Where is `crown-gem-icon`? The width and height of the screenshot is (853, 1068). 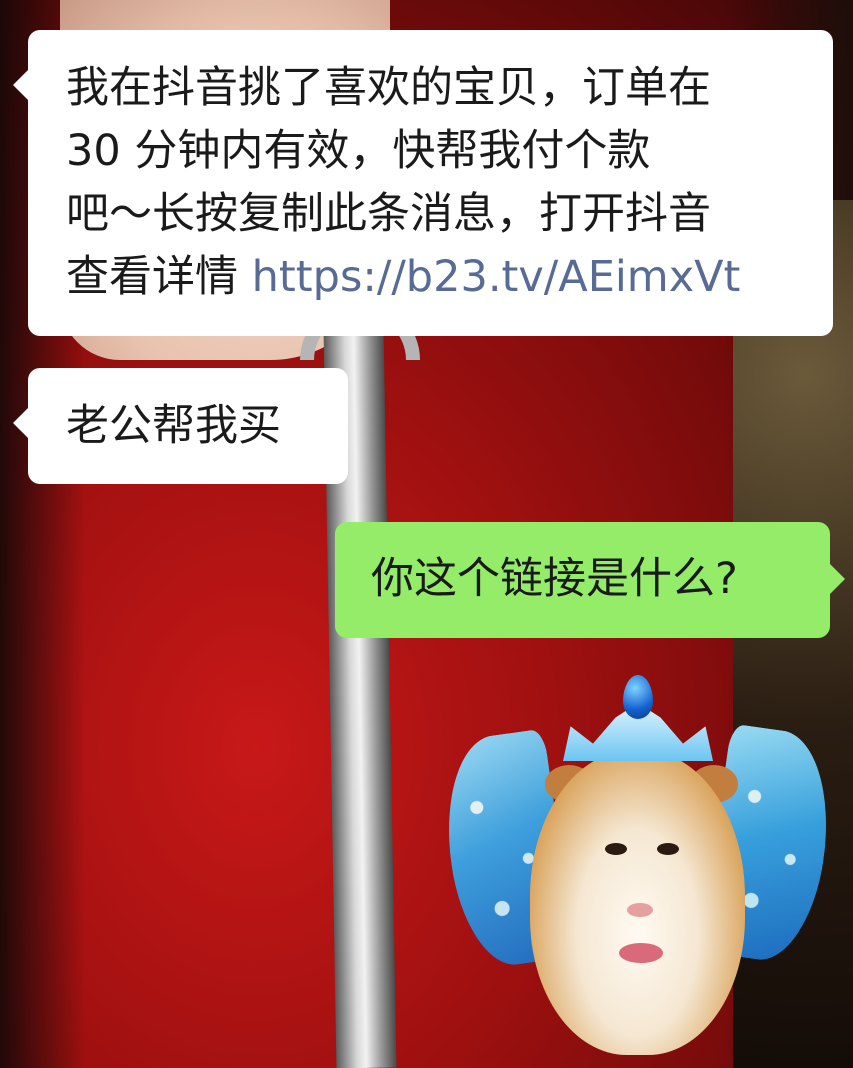
crown-gem-icon is located at coordinates (638, 697).